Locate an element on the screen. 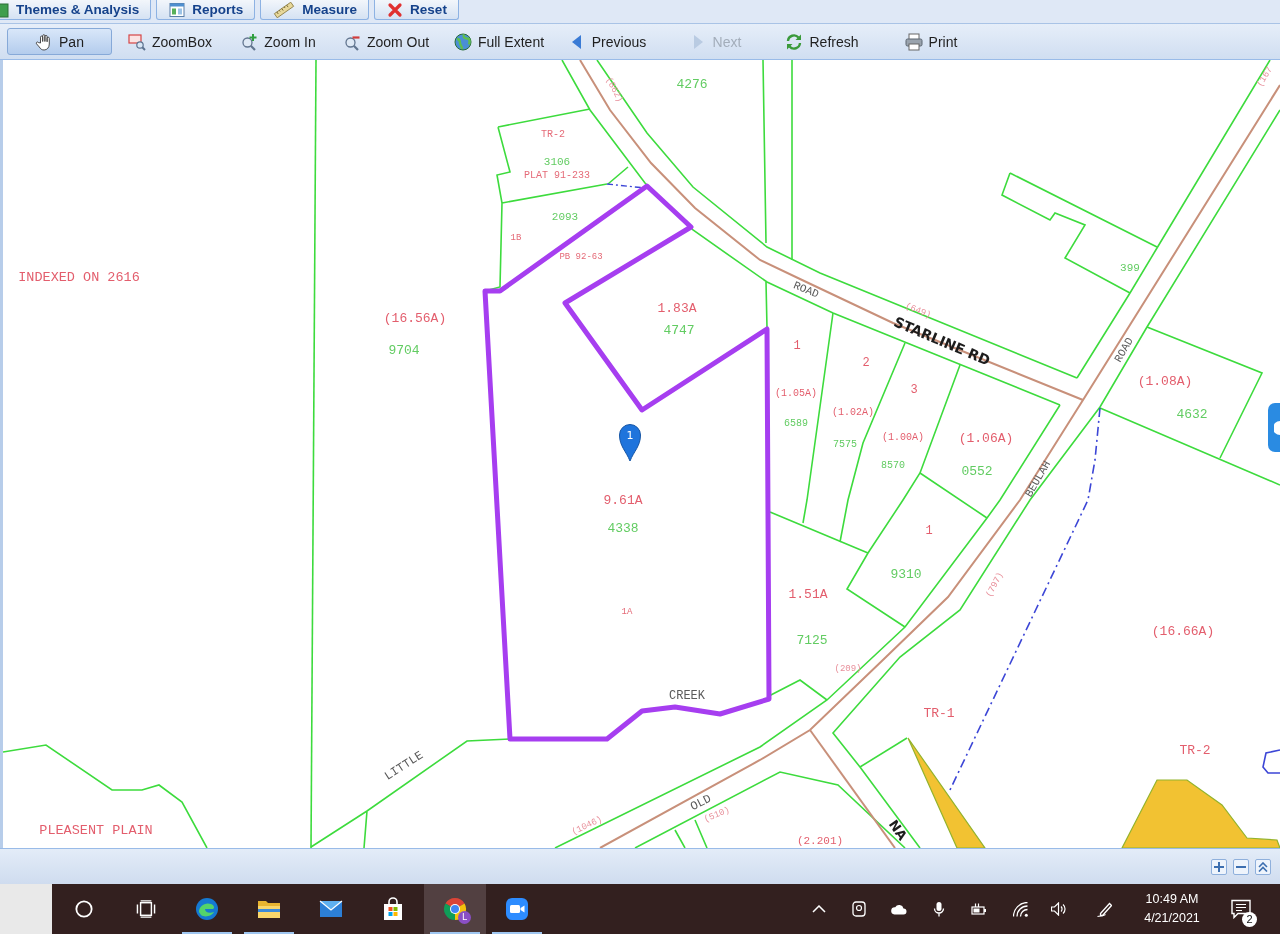 The width and height of the screenshot is (1280, 934). parcel-number-label: 2093 is located at coordinates (565, 217).